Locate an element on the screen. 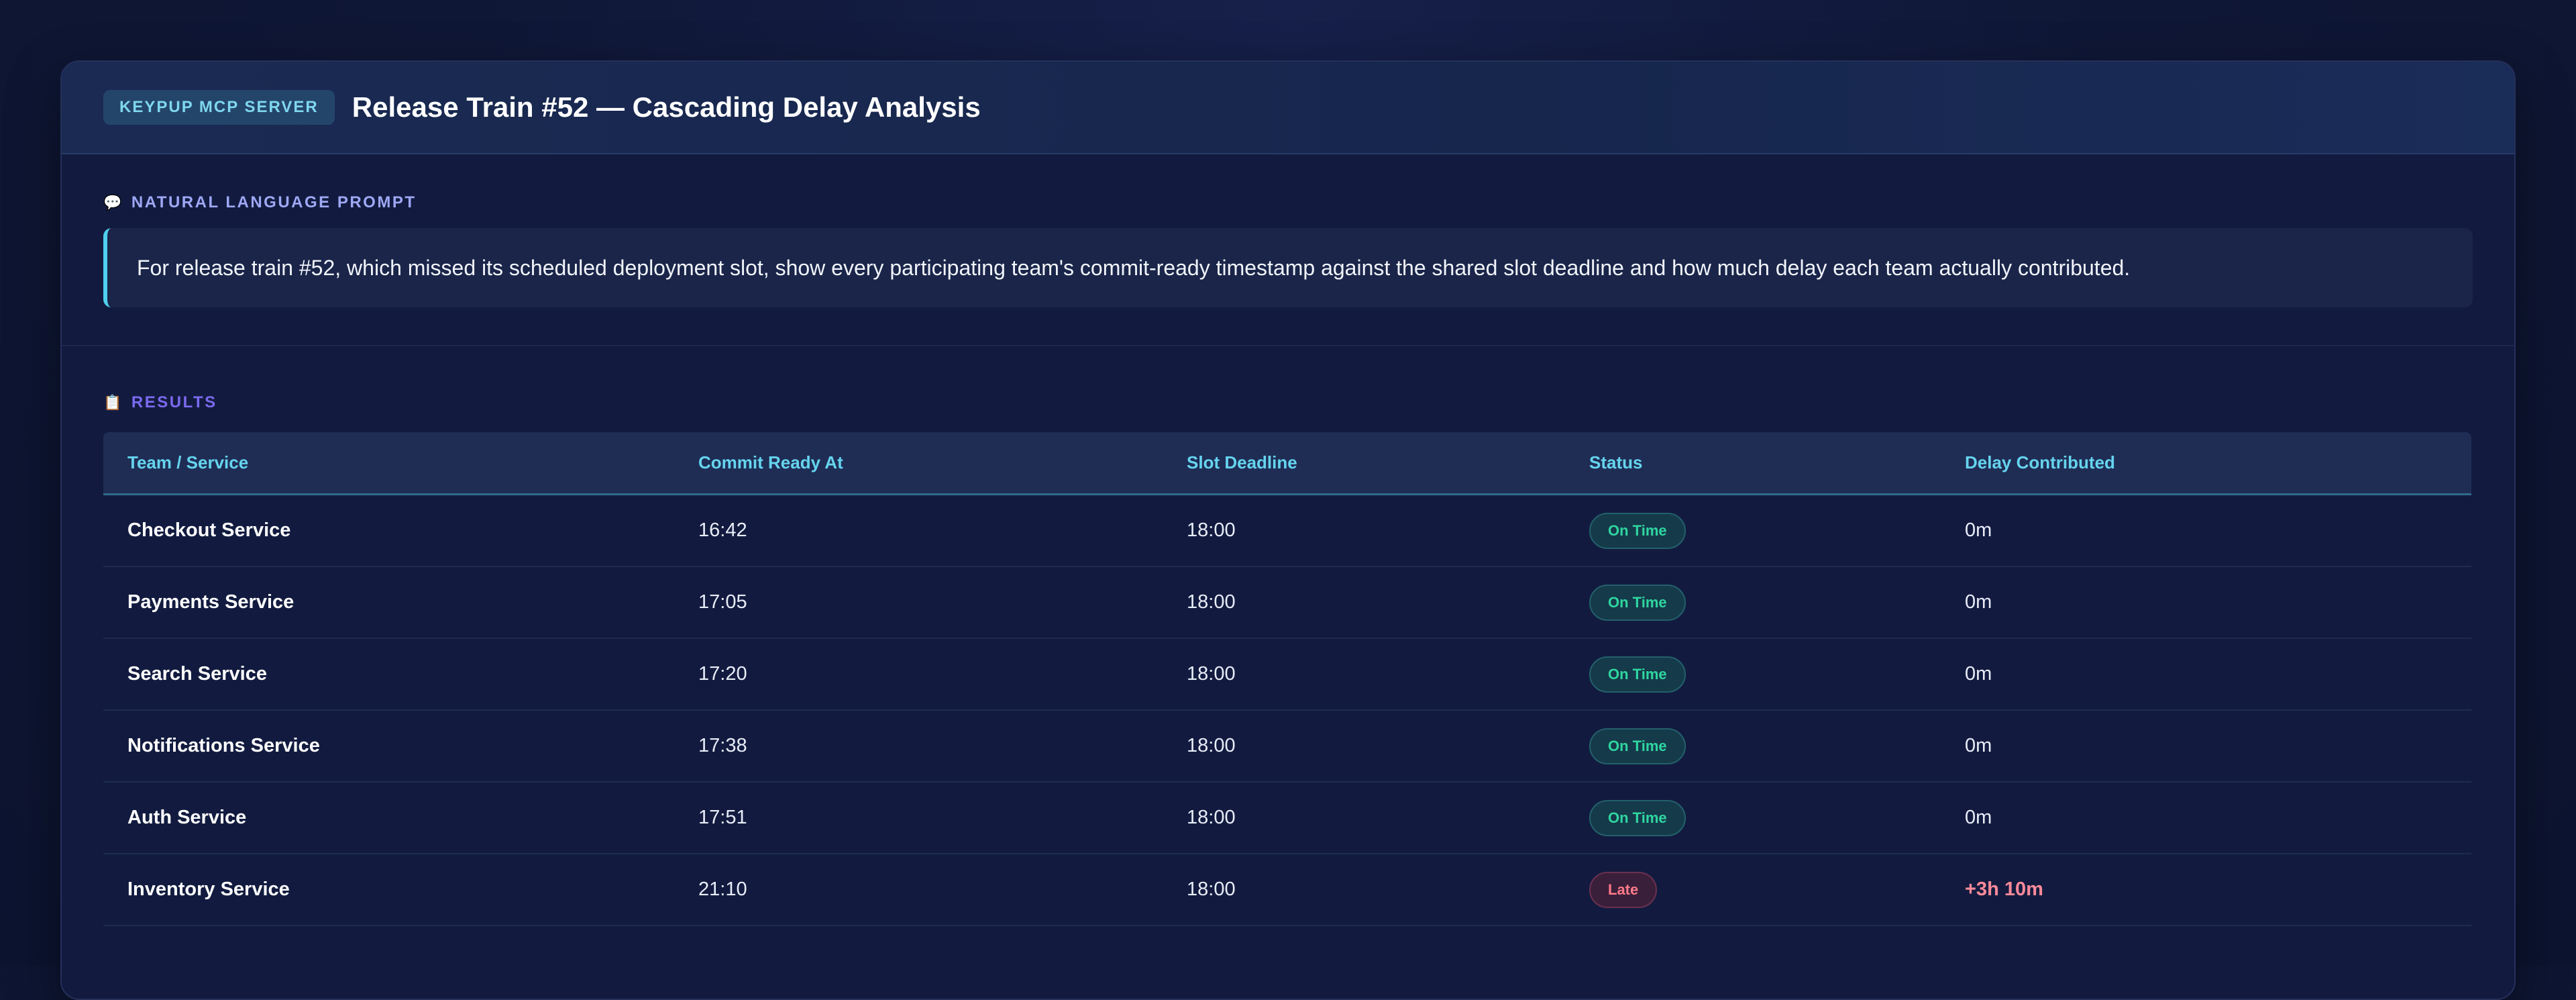 The width and height of the screenshot is (2576, 1000). delay-contributed: +3h 10m is located at coordinates (2004, 889).